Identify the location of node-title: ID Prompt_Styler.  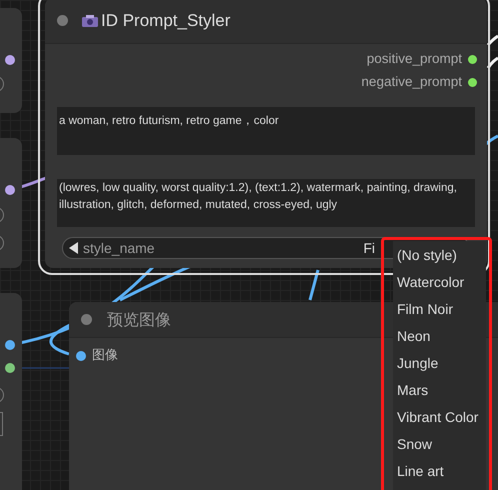
(165, 21).